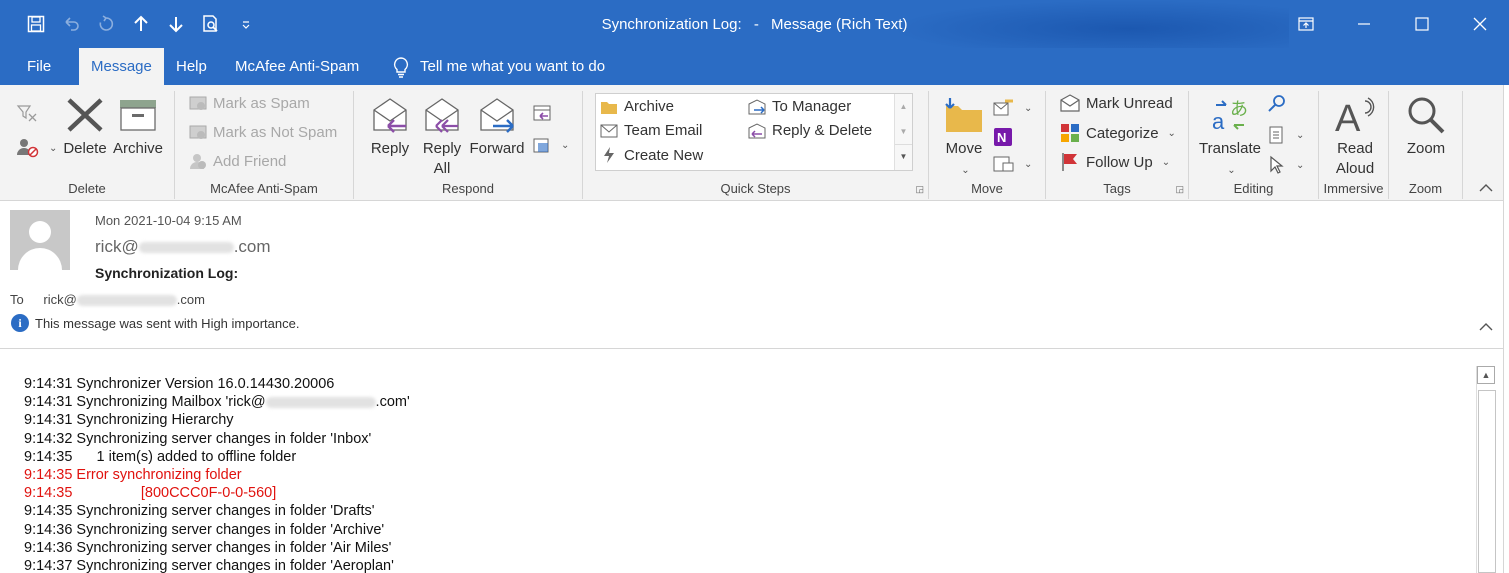  I want to click on sender-address: rick@ .com, so click(183, 247).